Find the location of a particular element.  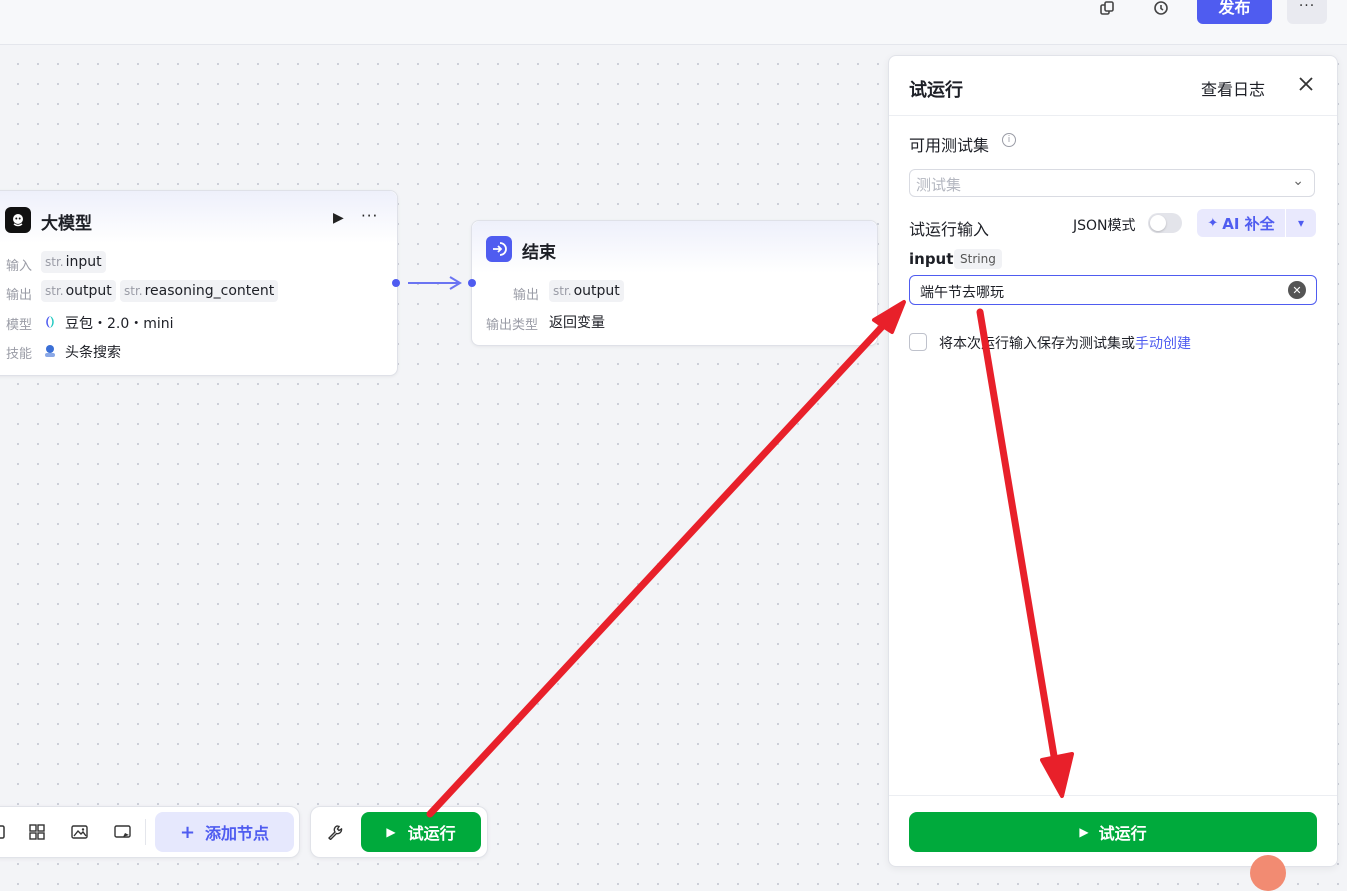

canvas-toolbar: + 添加节点 is located at coordinates (150, 832).